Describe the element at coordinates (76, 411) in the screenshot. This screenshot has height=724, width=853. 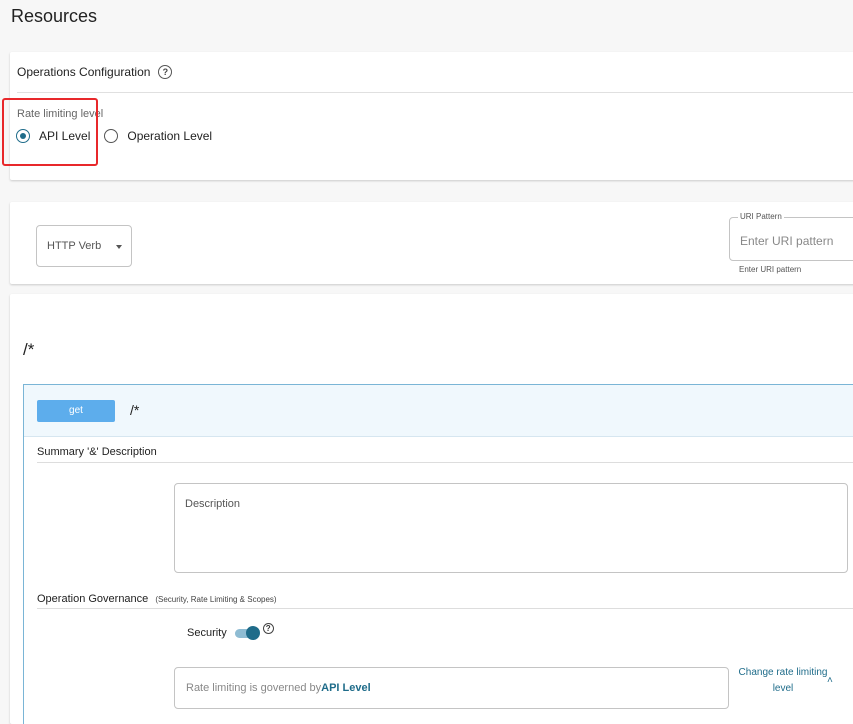
I see `get-method-badge: get` at that location.